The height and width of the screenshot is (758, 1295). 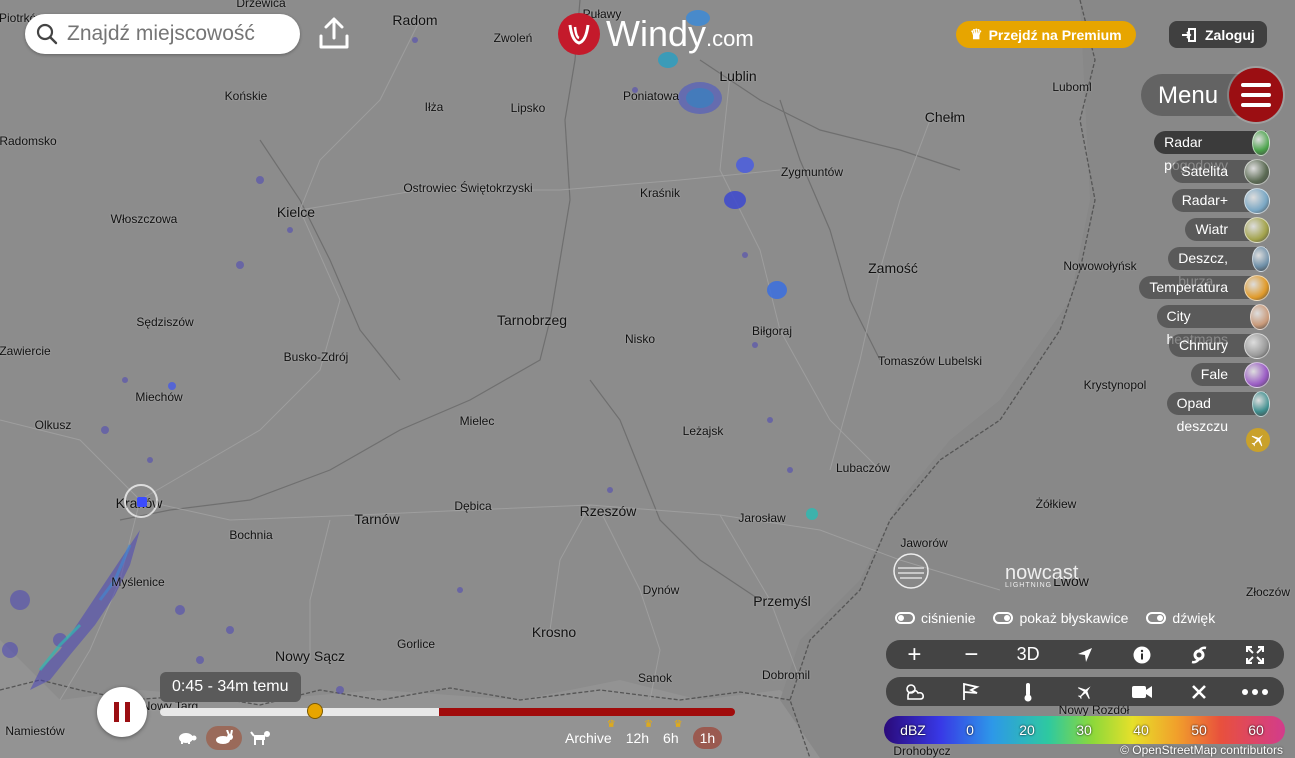 What do you see at coordinates (703, 431) in the screenshot?
I see `city-label: Leżajsk` at bounding box center [703, 431].